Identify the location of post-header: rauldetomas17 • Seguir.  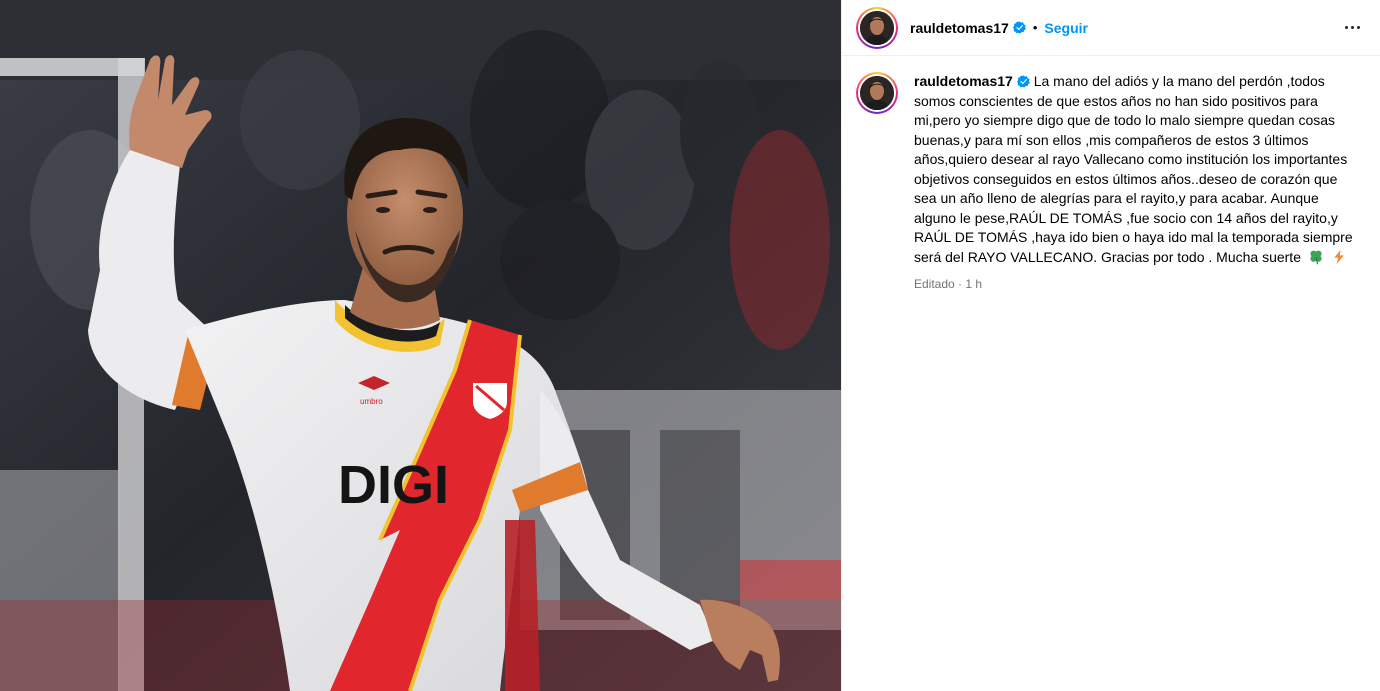
(1111, 28).